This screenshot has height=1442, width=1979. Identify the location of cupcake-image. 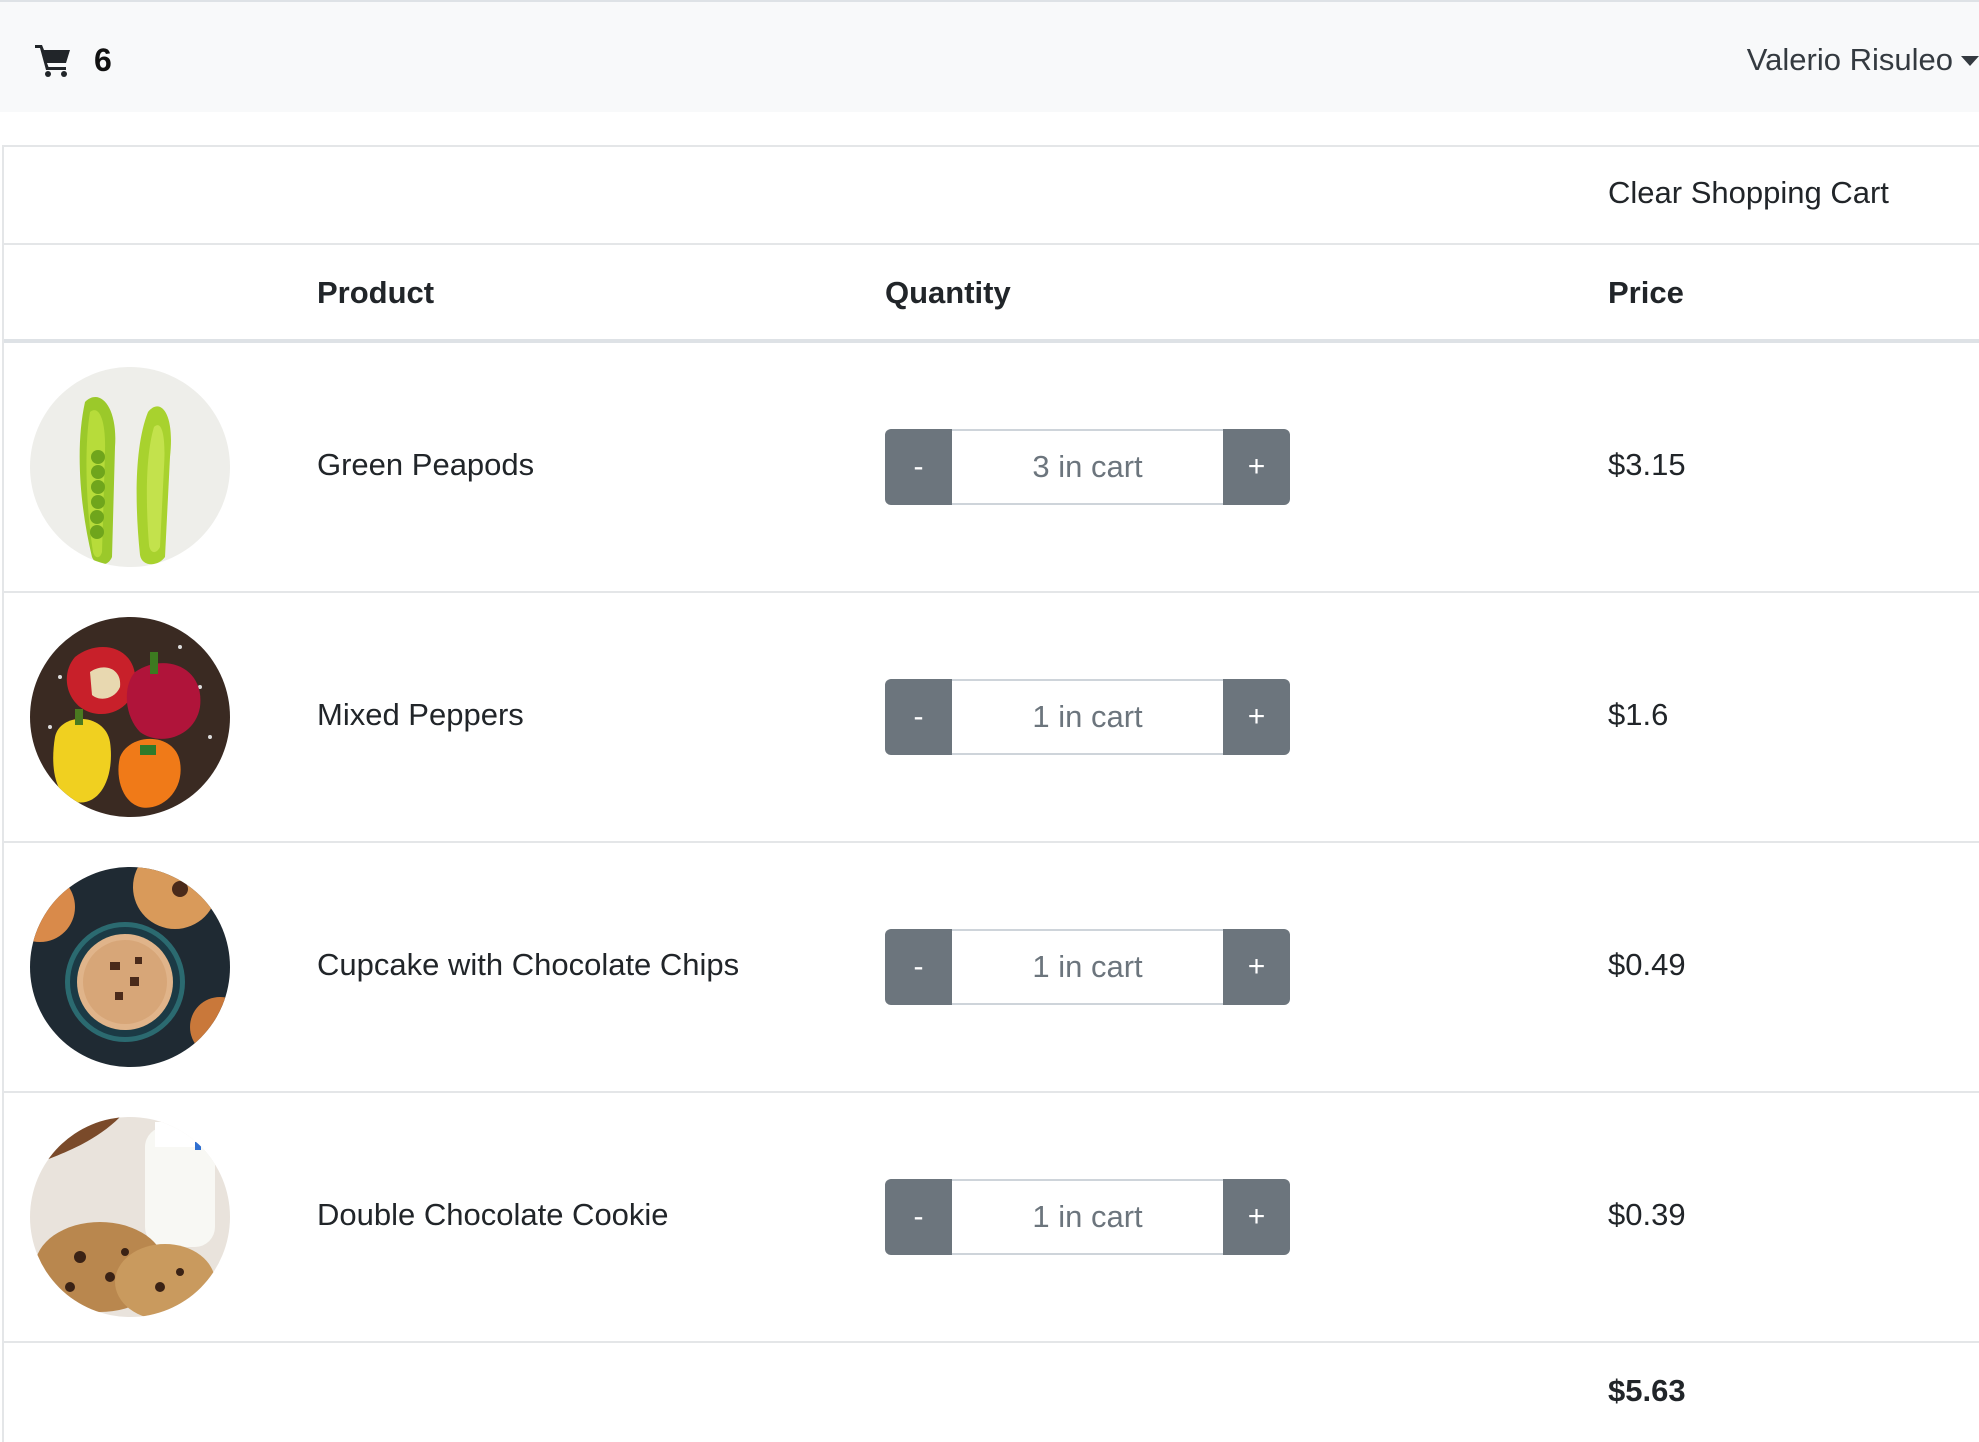
(130, 967).